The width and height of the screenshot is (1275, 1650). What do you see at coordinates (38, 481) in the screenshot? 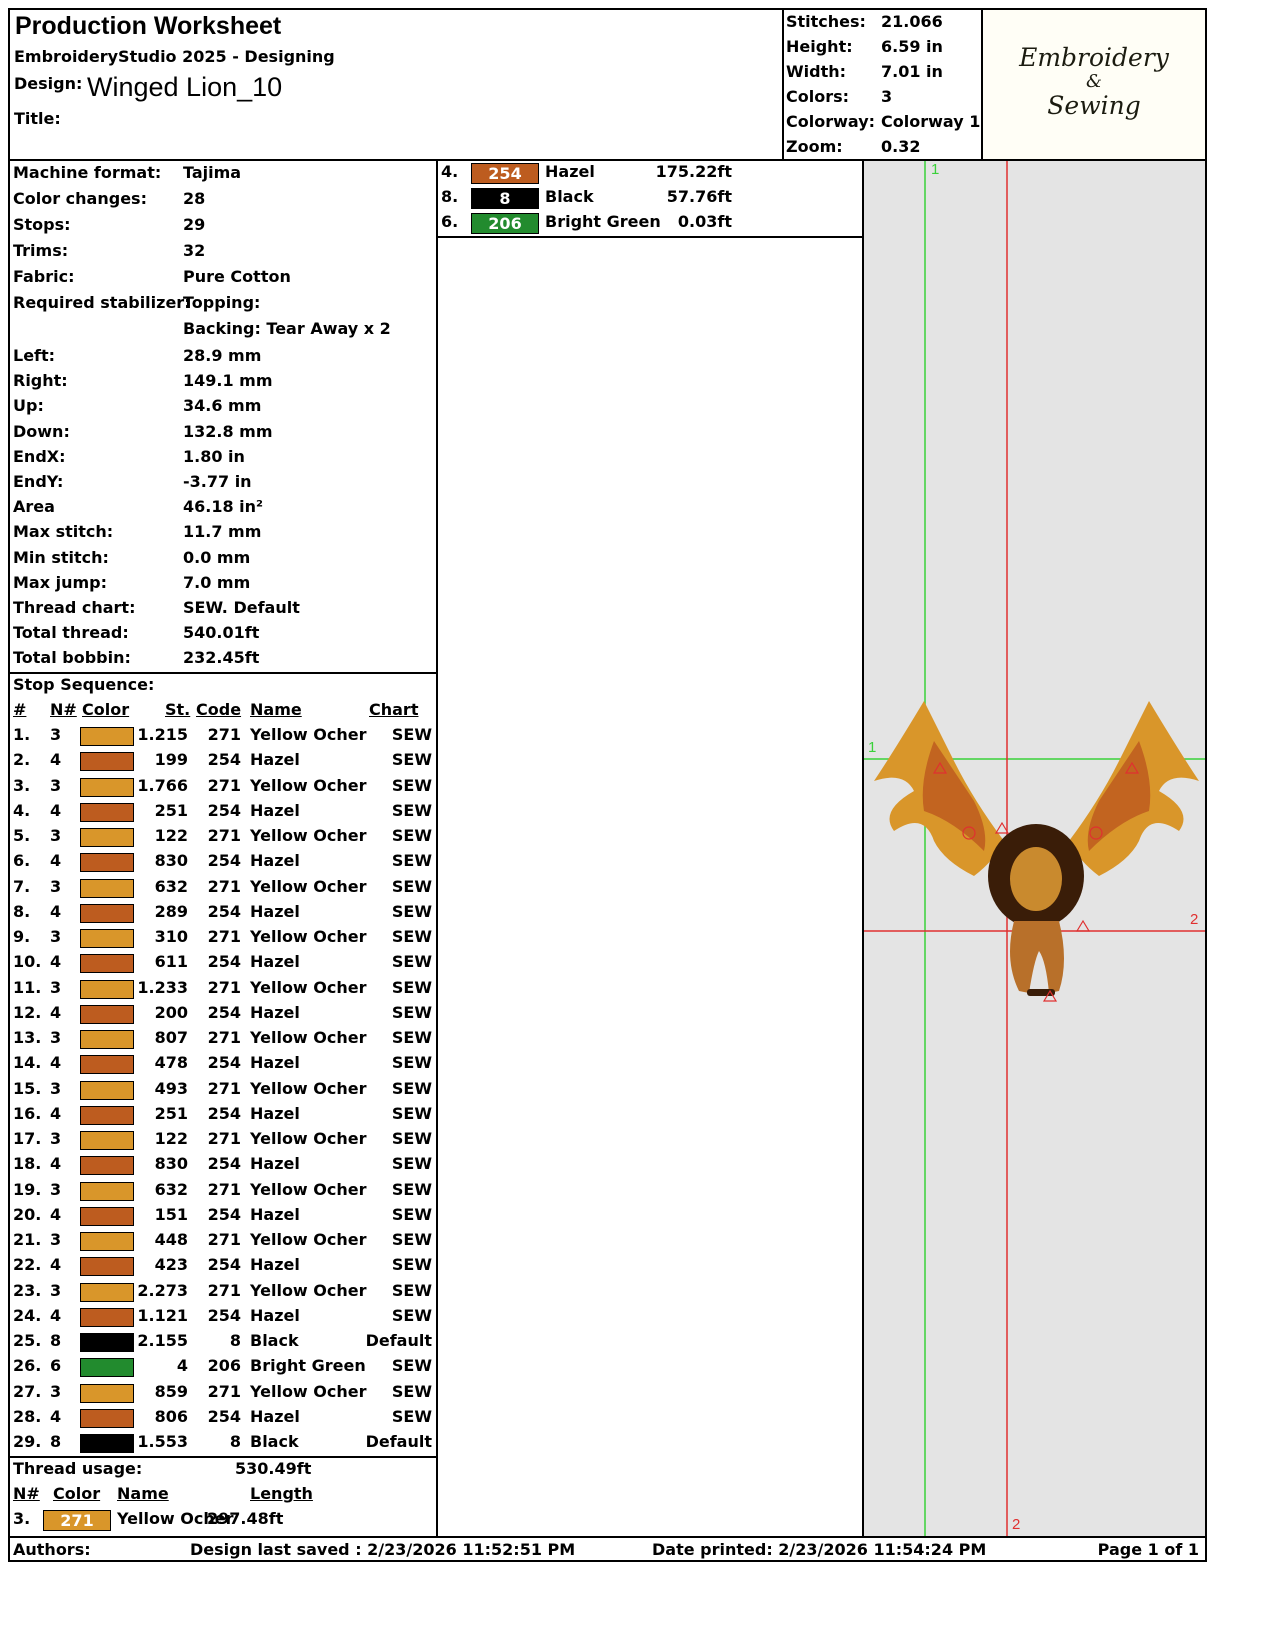
I see `dimension-label: EndY:` at bounding box center [38, 481].